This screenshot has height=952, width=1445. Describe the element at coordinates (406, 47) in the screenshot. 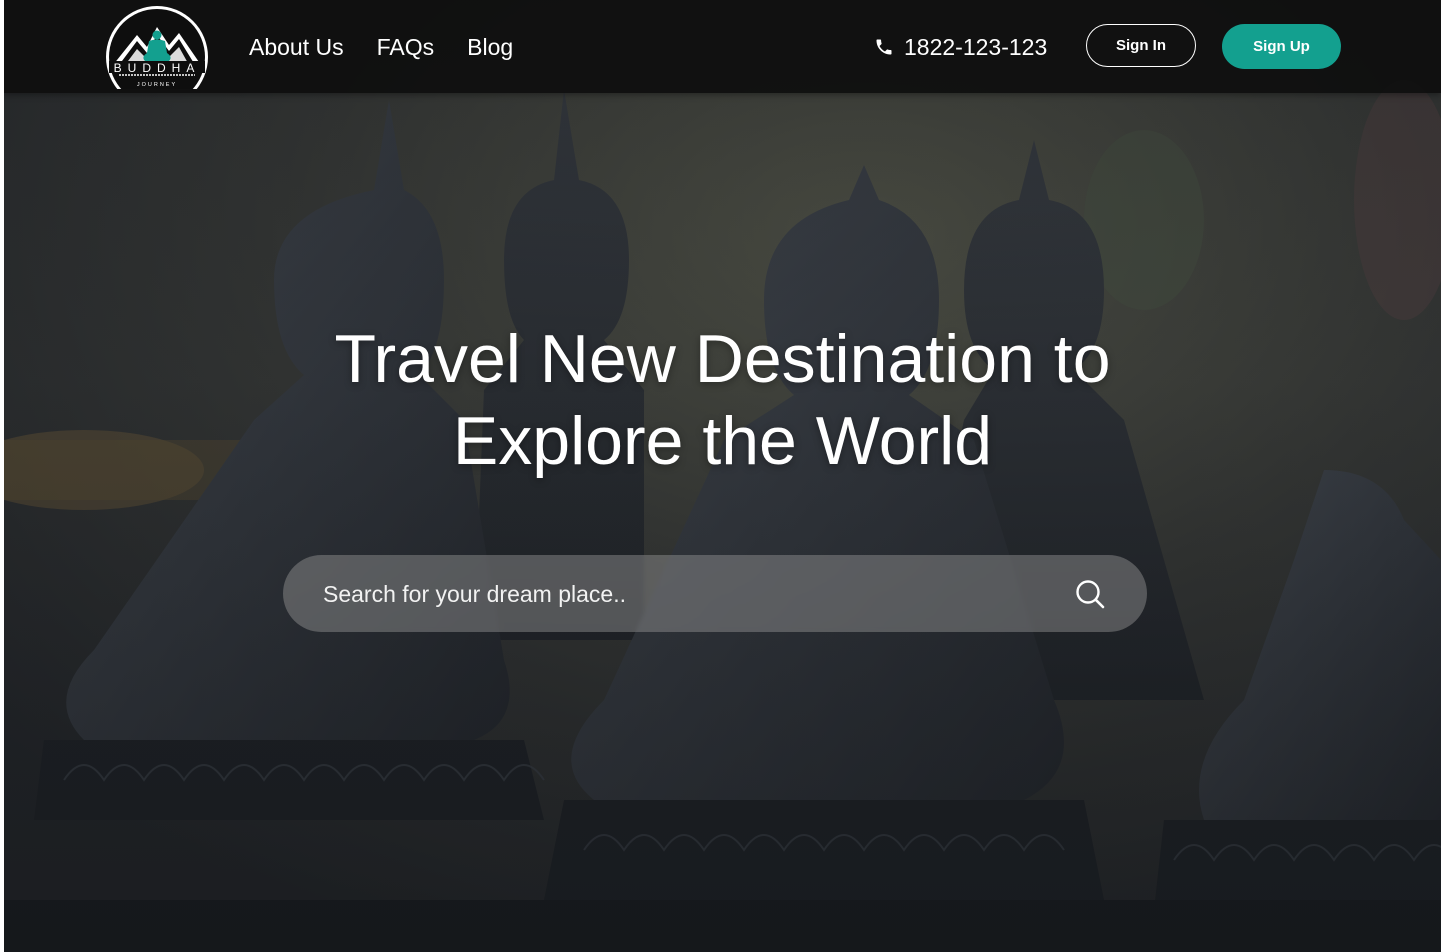

I see `nav-faqs-link: FAQs` at that location.